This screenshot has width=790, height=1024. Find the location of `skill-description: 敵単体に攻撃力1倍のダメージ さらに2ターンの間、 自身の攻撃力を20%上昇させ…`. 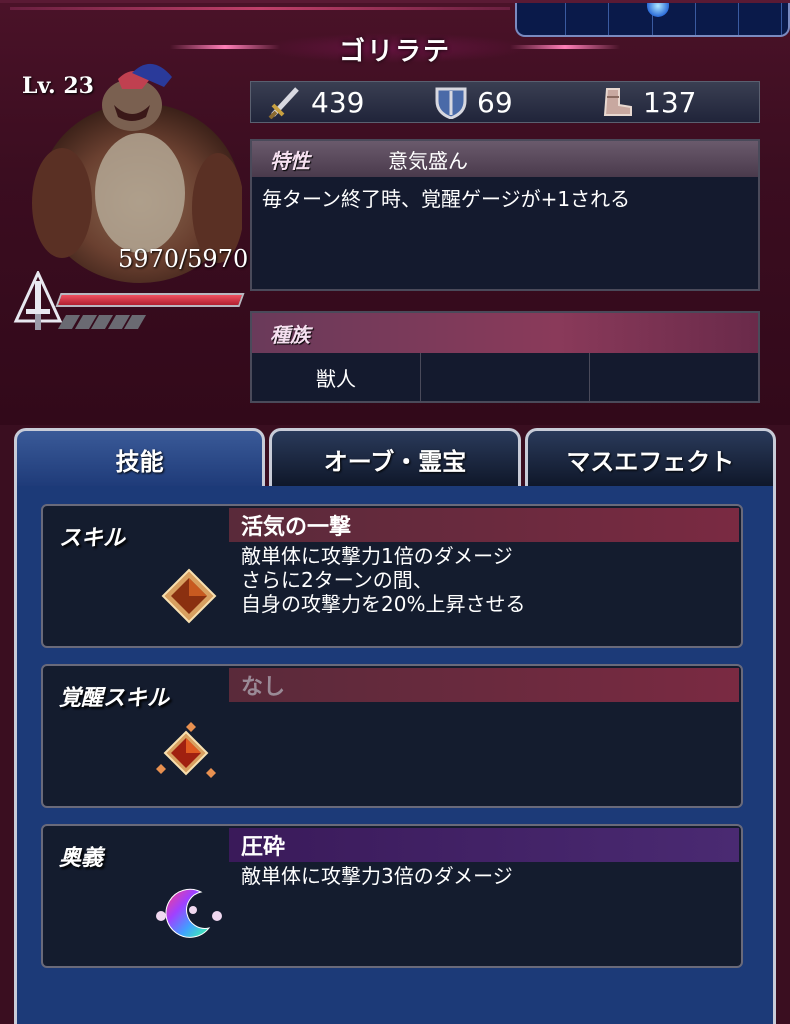

skill-description: 敵単体に攻撃力1倍のダメージ さらに2ターンの間、 自身の攻撃力を20%上昇させ… is located at coordinates (383, 580).